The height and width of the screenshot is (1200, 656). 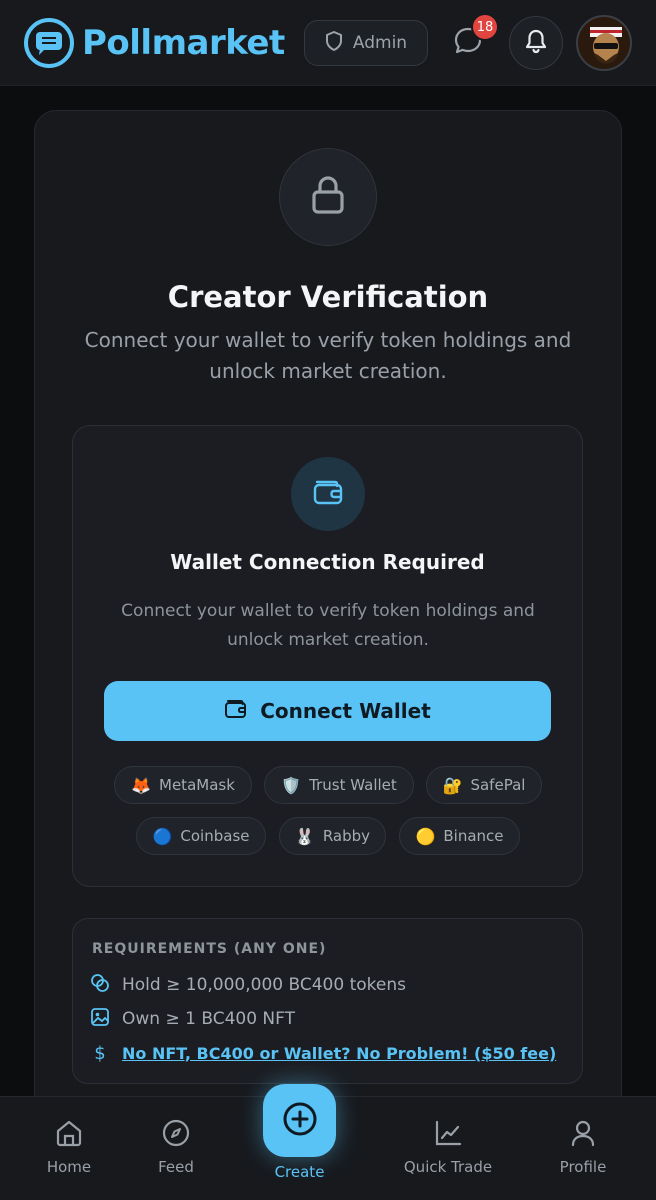 What do you see at coordinates (583, 1167) in the screenshot?
I see `nav-profile-label: Profile` at bounding box center [583, 1167].